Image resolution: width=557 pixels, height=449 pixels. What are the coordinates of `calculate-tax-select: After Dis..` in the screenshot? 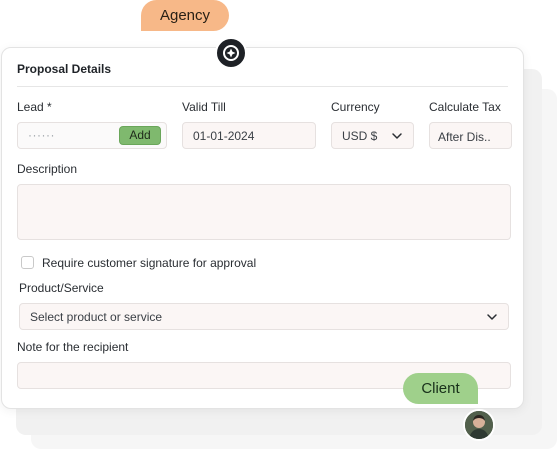 It's located at (470, 135).